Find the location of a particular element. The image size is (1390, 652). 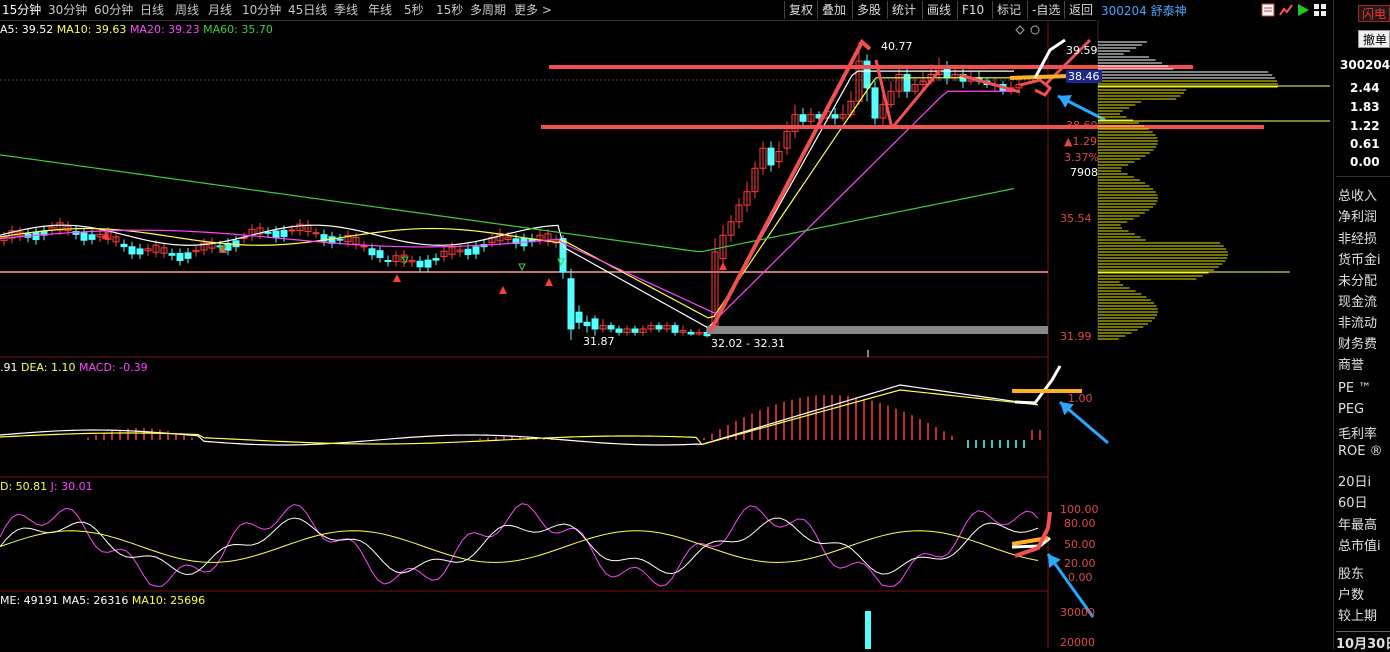

volume-ma5-legend: MA5: 26316 is located at coordinates (95, 600).